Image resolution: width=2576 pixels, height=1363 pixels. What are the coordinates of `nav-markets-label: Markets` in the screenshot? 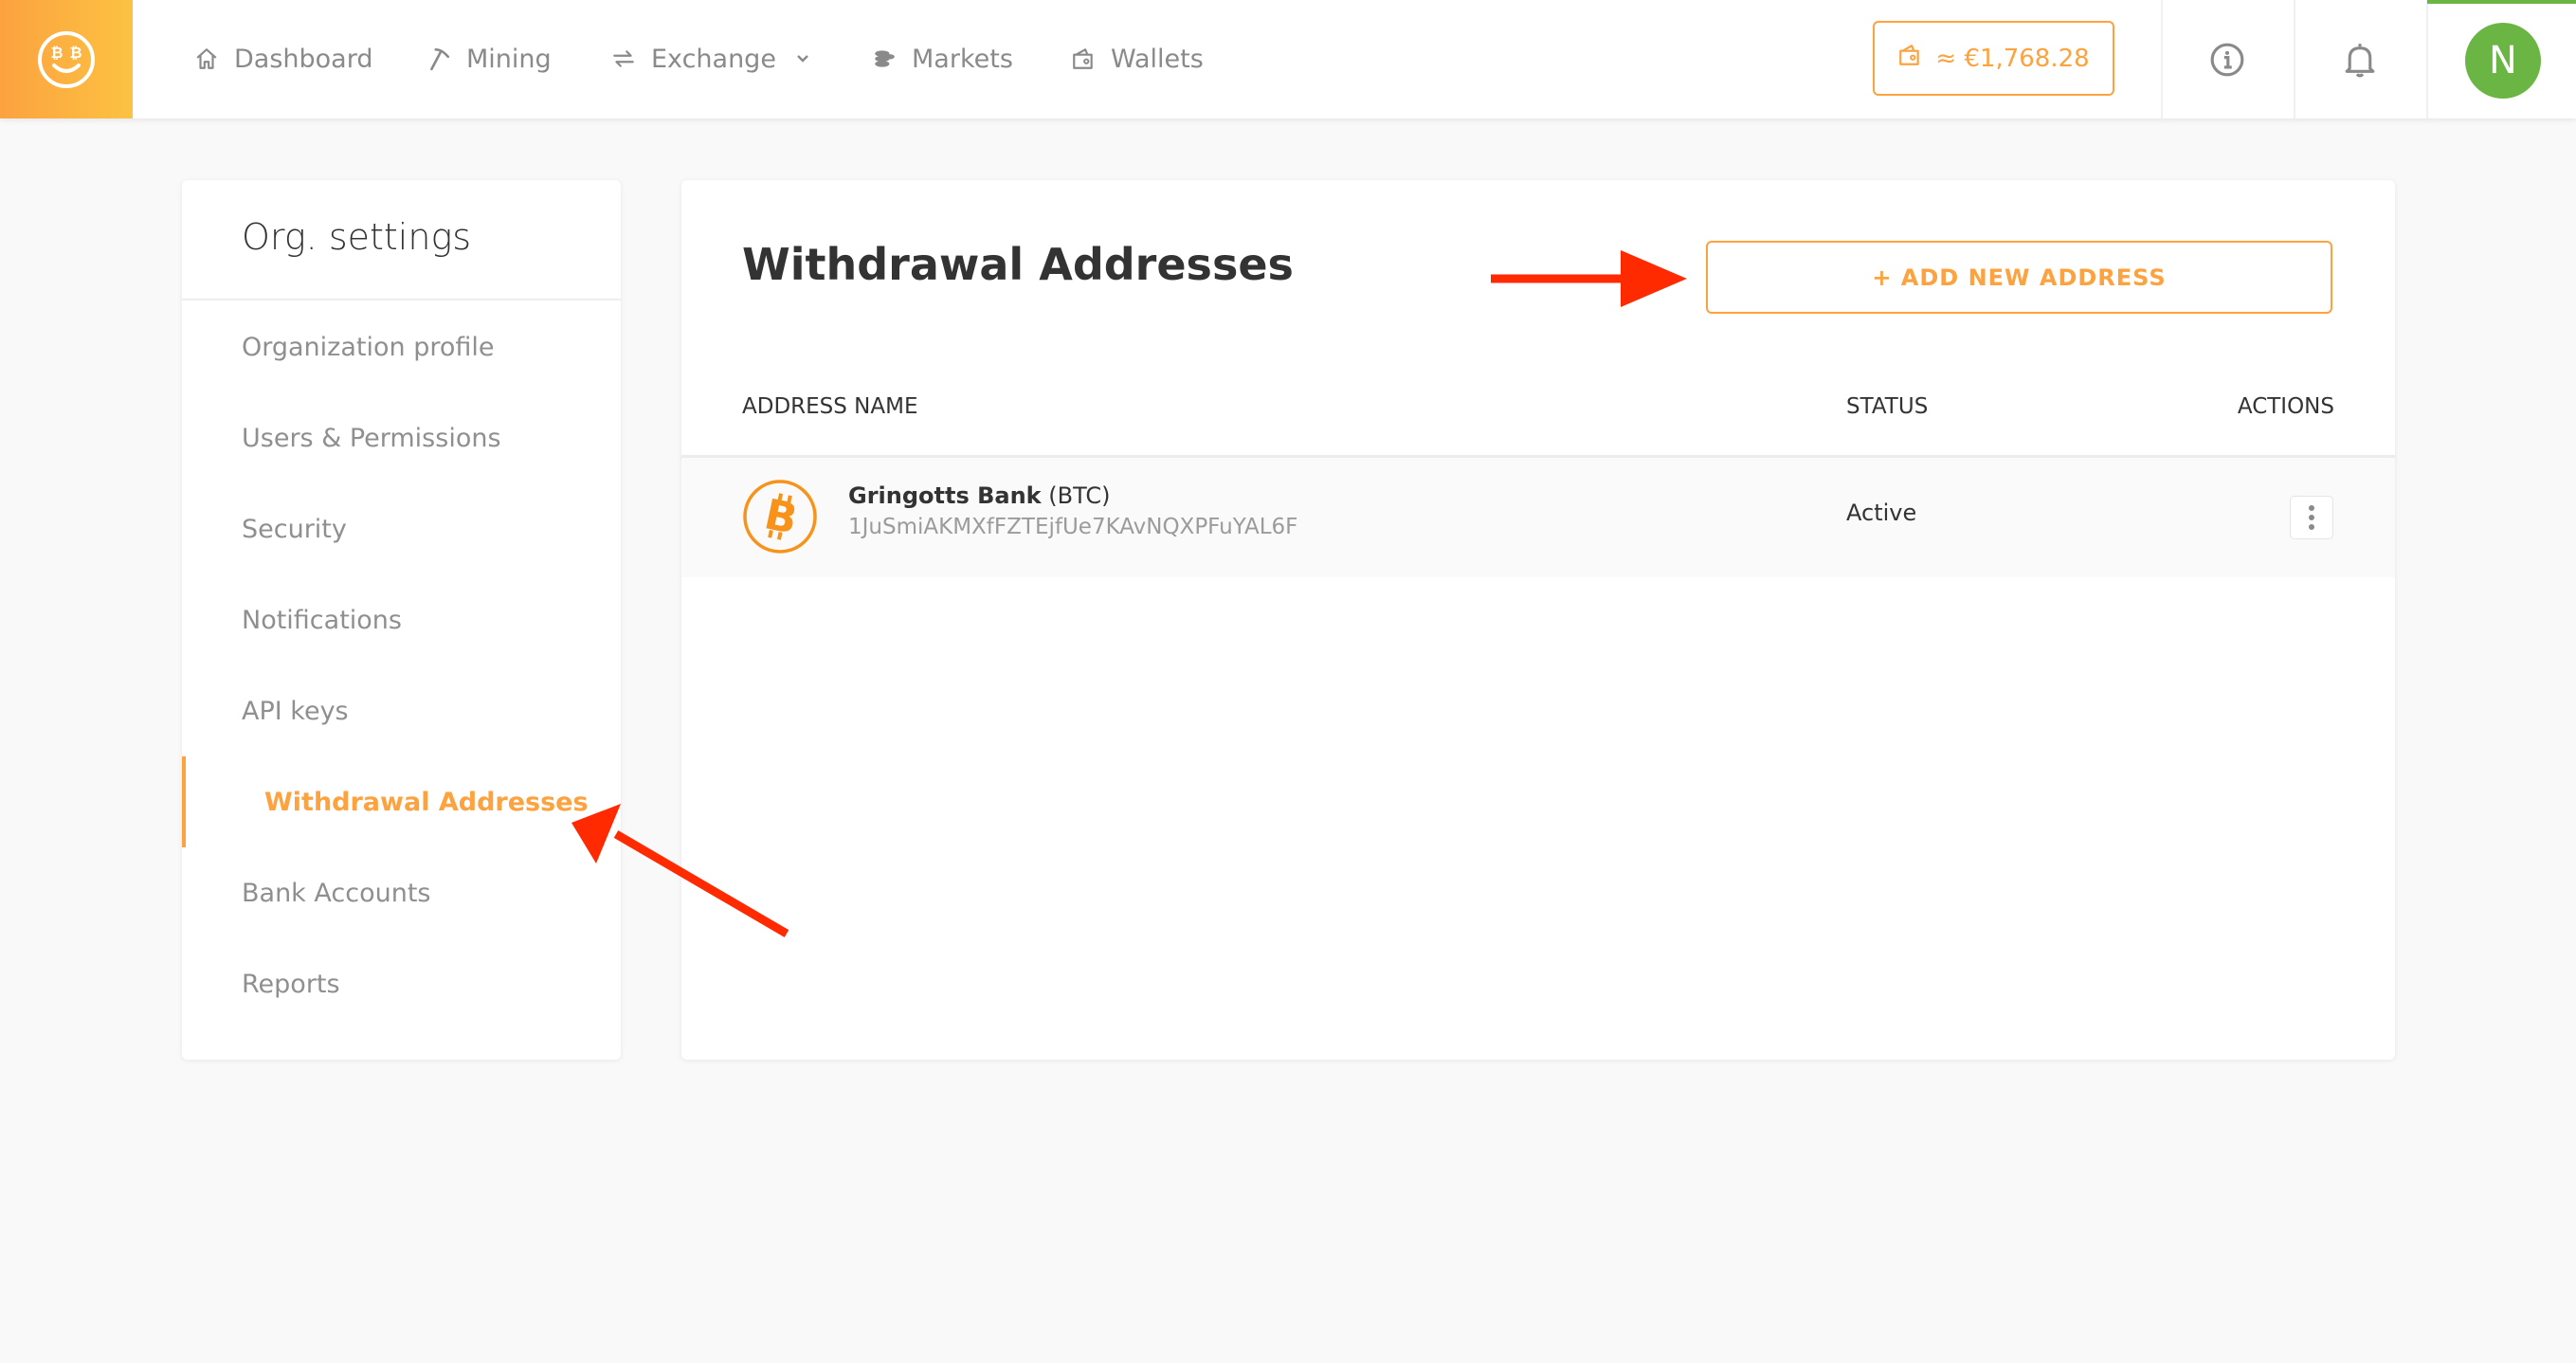 It's located at (962, 59).